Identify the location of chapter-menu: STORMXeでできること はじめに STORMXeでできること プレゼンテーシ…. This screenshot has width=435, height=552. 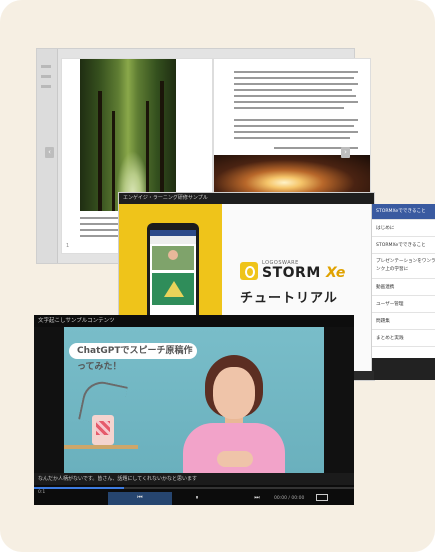
(403, 292).